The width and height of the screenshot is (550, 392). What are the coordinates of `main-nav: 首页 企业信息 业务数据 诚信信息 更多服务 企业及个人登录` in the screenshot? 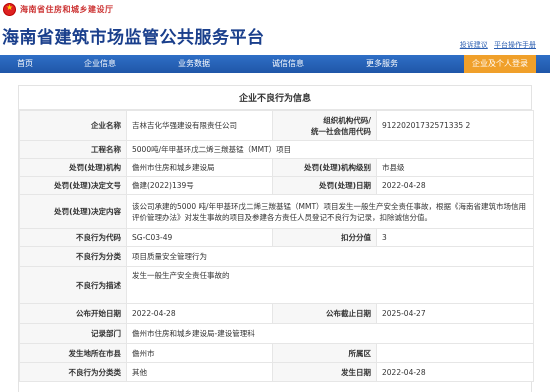 It's located at (275, 64).